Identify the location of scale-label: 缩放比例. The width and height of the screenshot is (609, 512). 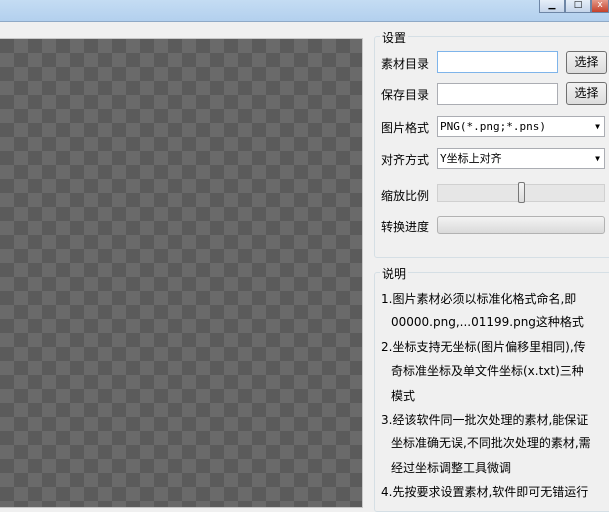
(405, 196).